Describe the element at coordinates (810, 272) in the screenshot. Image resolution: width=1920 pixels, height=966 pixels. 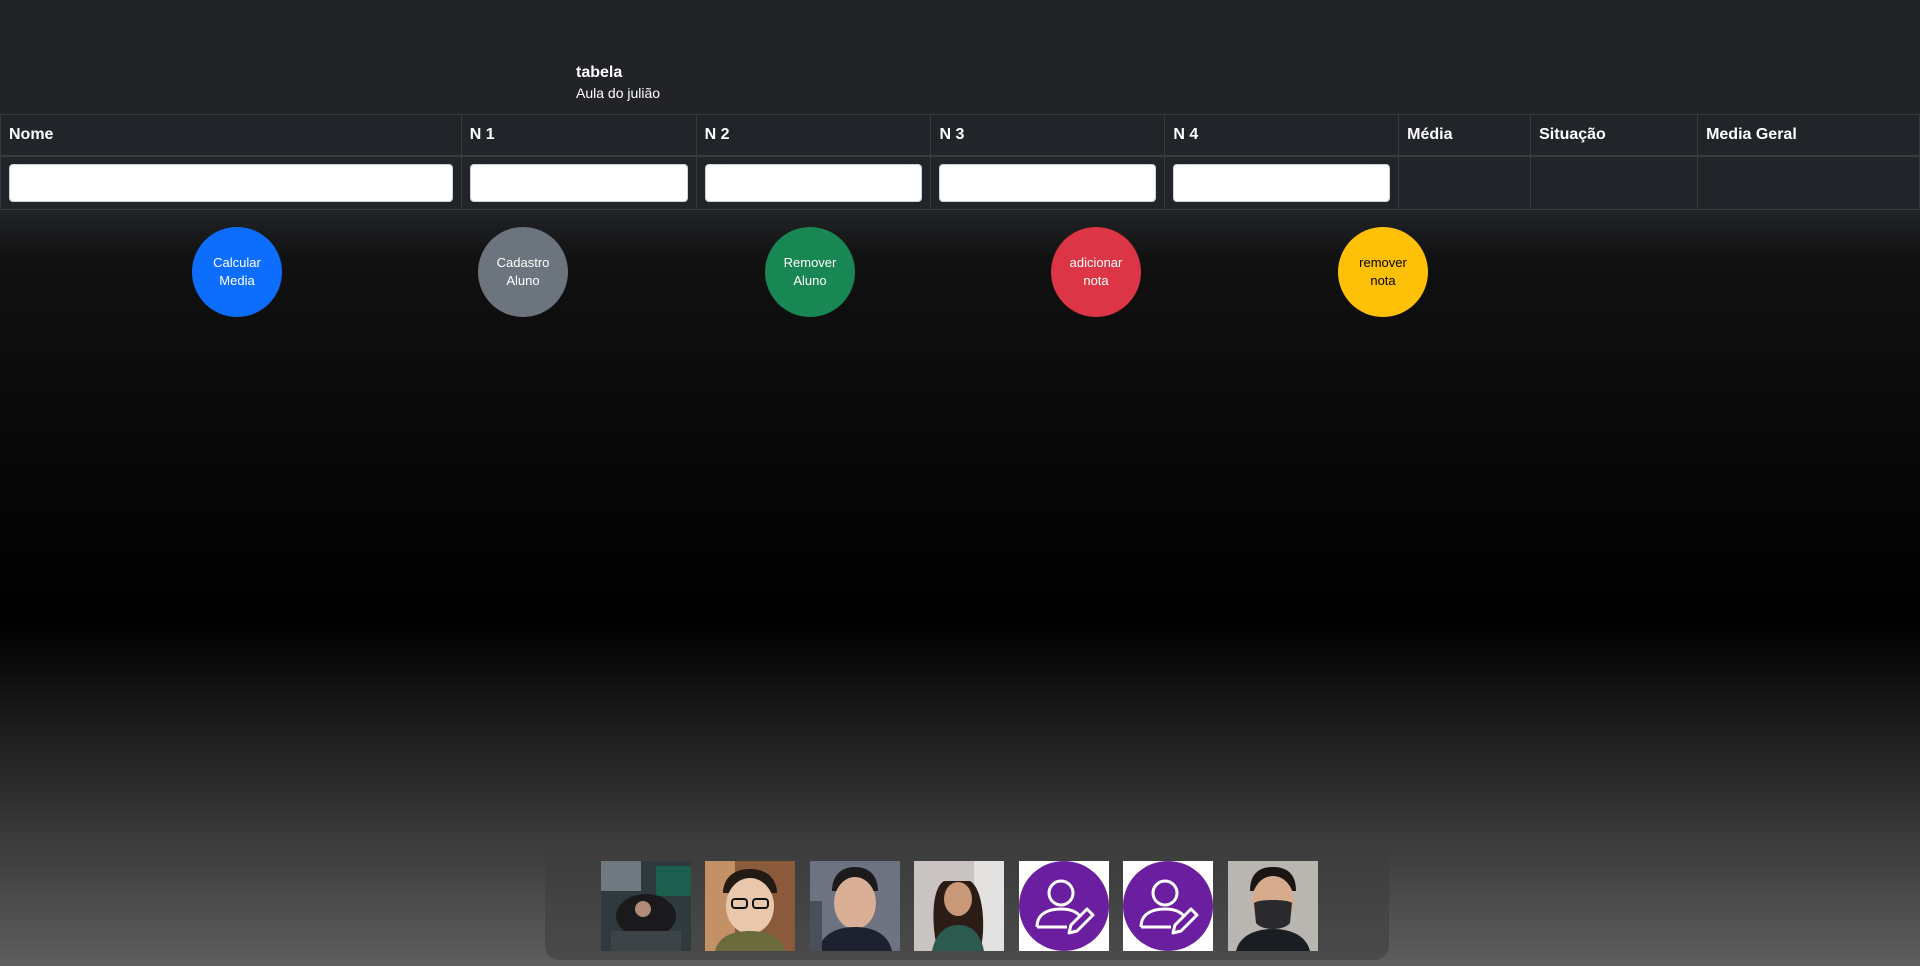
I see `remover-aluno-button: Remover Aluno` at that location.